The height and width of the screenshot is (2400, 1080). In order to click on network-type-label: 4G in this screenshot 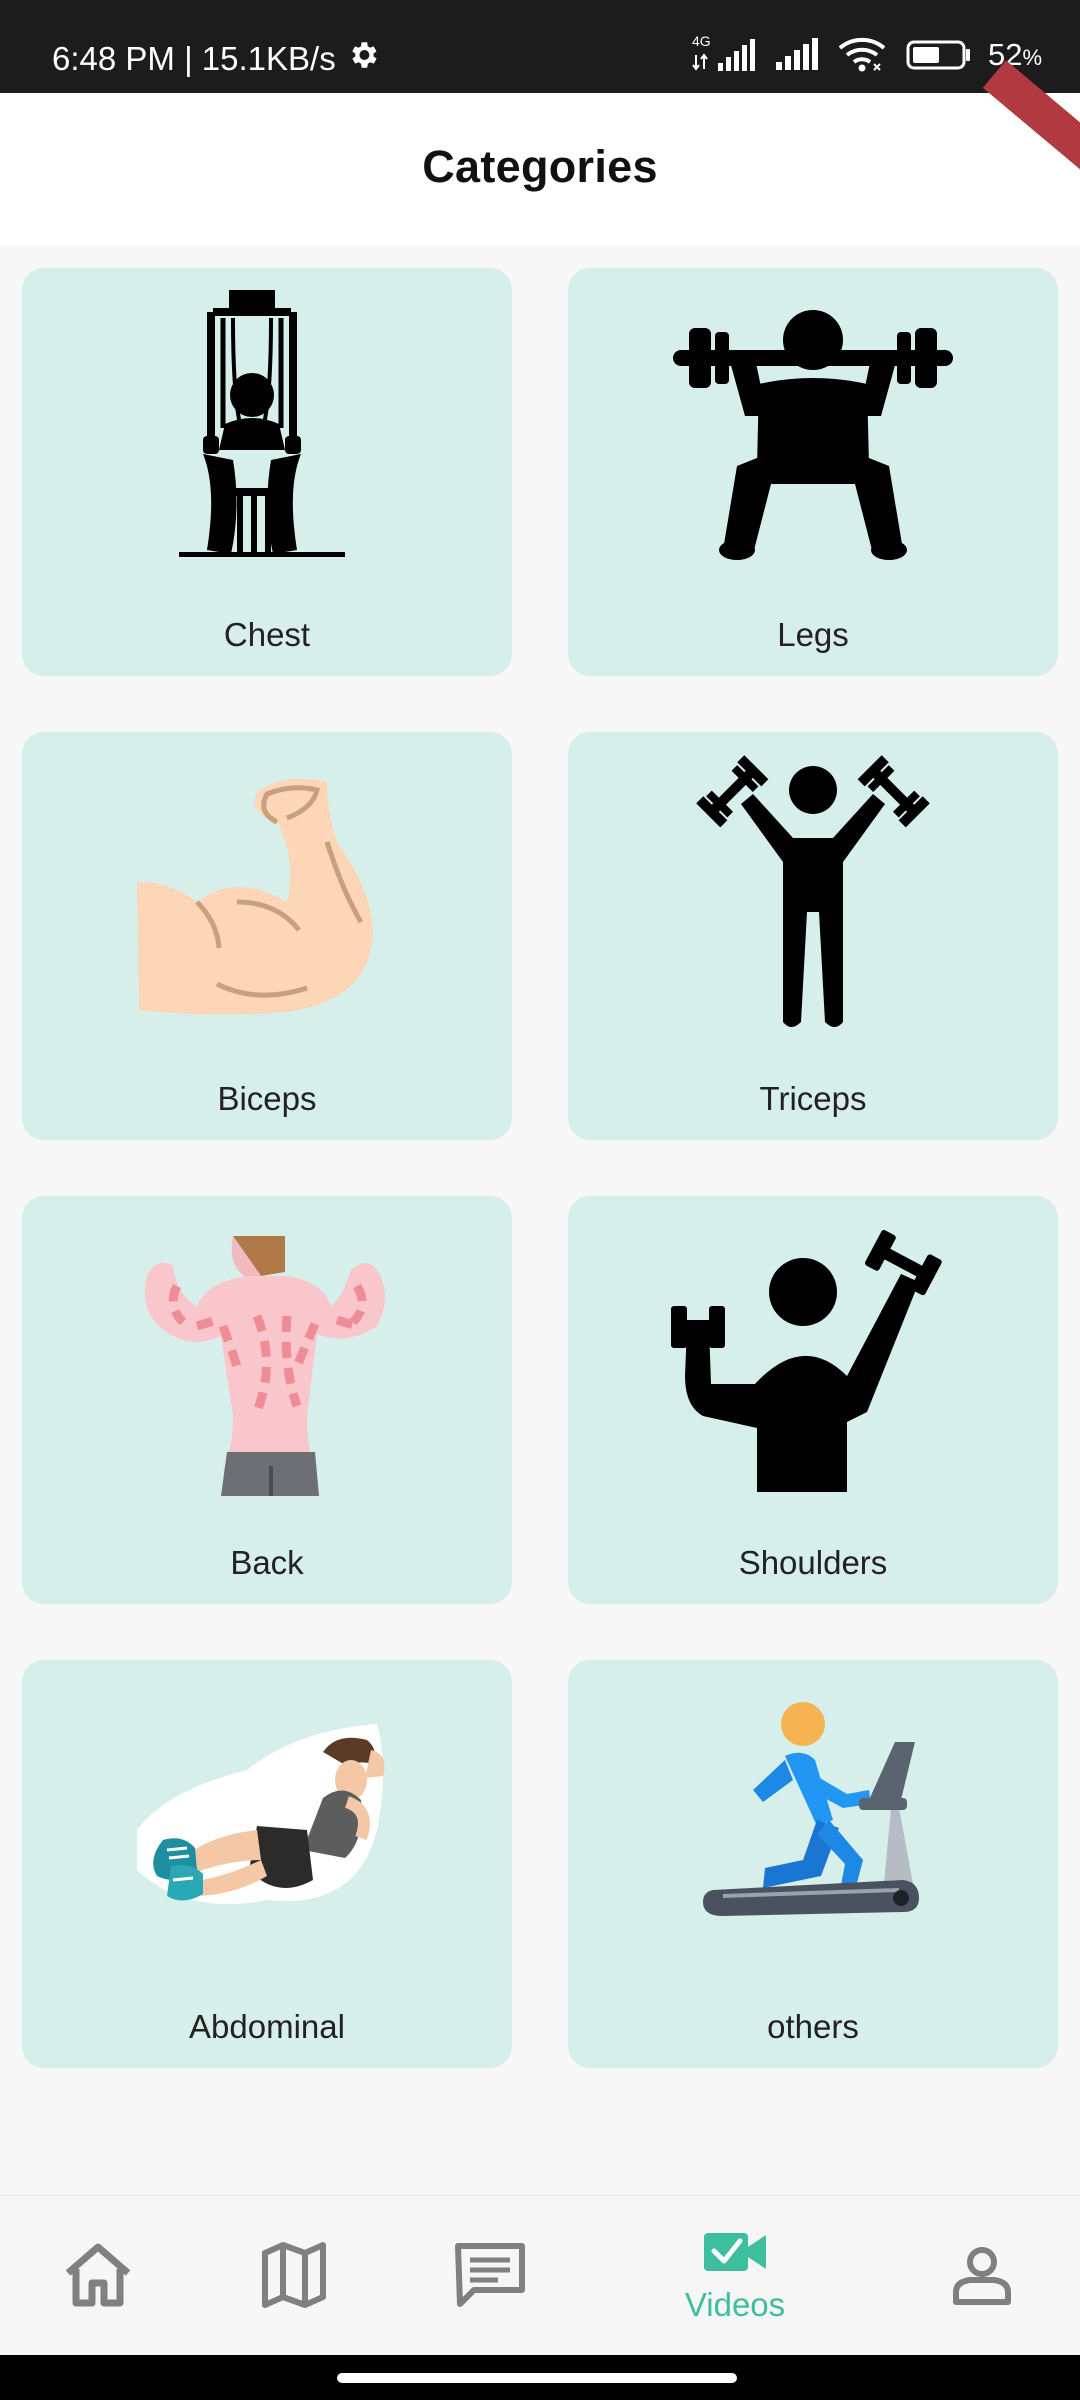, I will do `click(701, 41)`.